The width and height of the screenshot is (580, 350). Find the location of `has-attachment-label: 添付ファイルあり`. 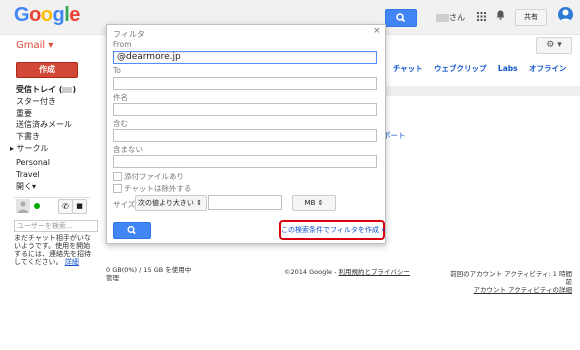

has-attachment-label: 添付ファイルあり is located at coordinates (154, 176).